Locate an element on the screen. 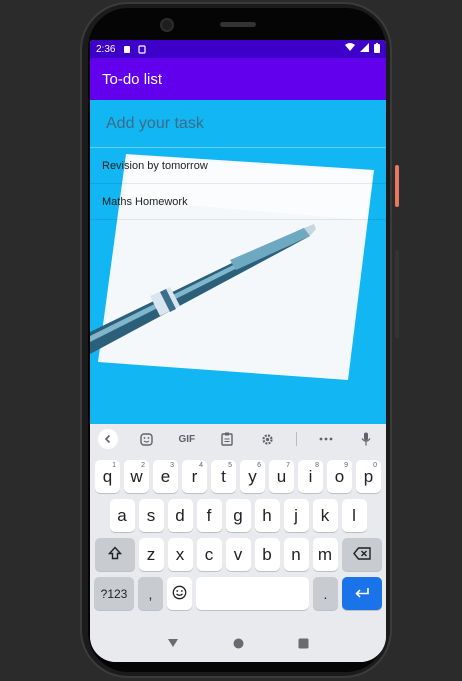 The image size is (462, 681). task-input-placeholder: Add your task is located at coordinates (155, 123).